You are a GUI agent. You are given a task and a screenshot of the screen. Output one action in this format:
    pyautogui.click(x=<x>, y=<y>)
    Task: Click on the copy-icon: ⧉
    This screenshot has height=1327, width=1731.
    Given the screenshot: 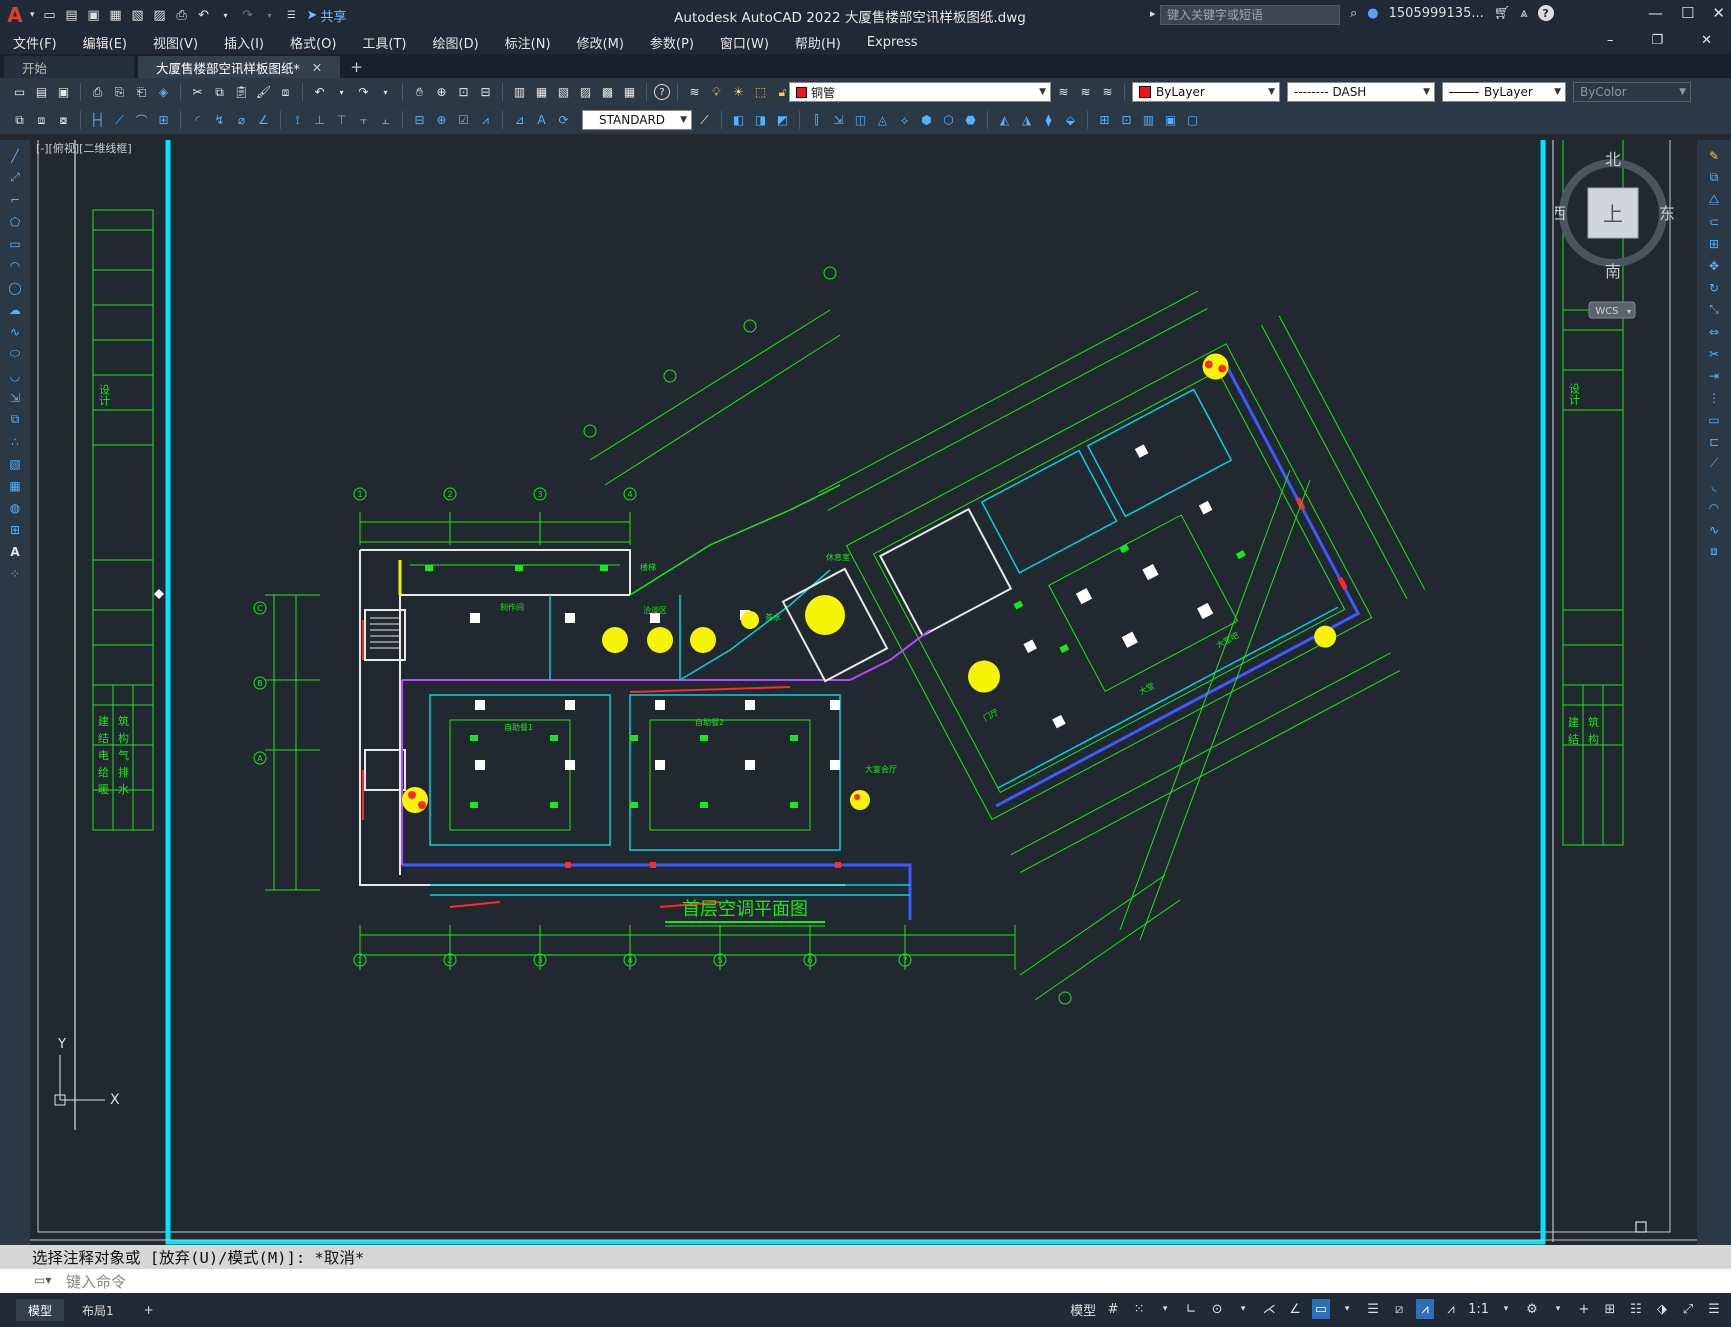 What is the action you would take?
    pyautogui.click(x=219, y=92)
    